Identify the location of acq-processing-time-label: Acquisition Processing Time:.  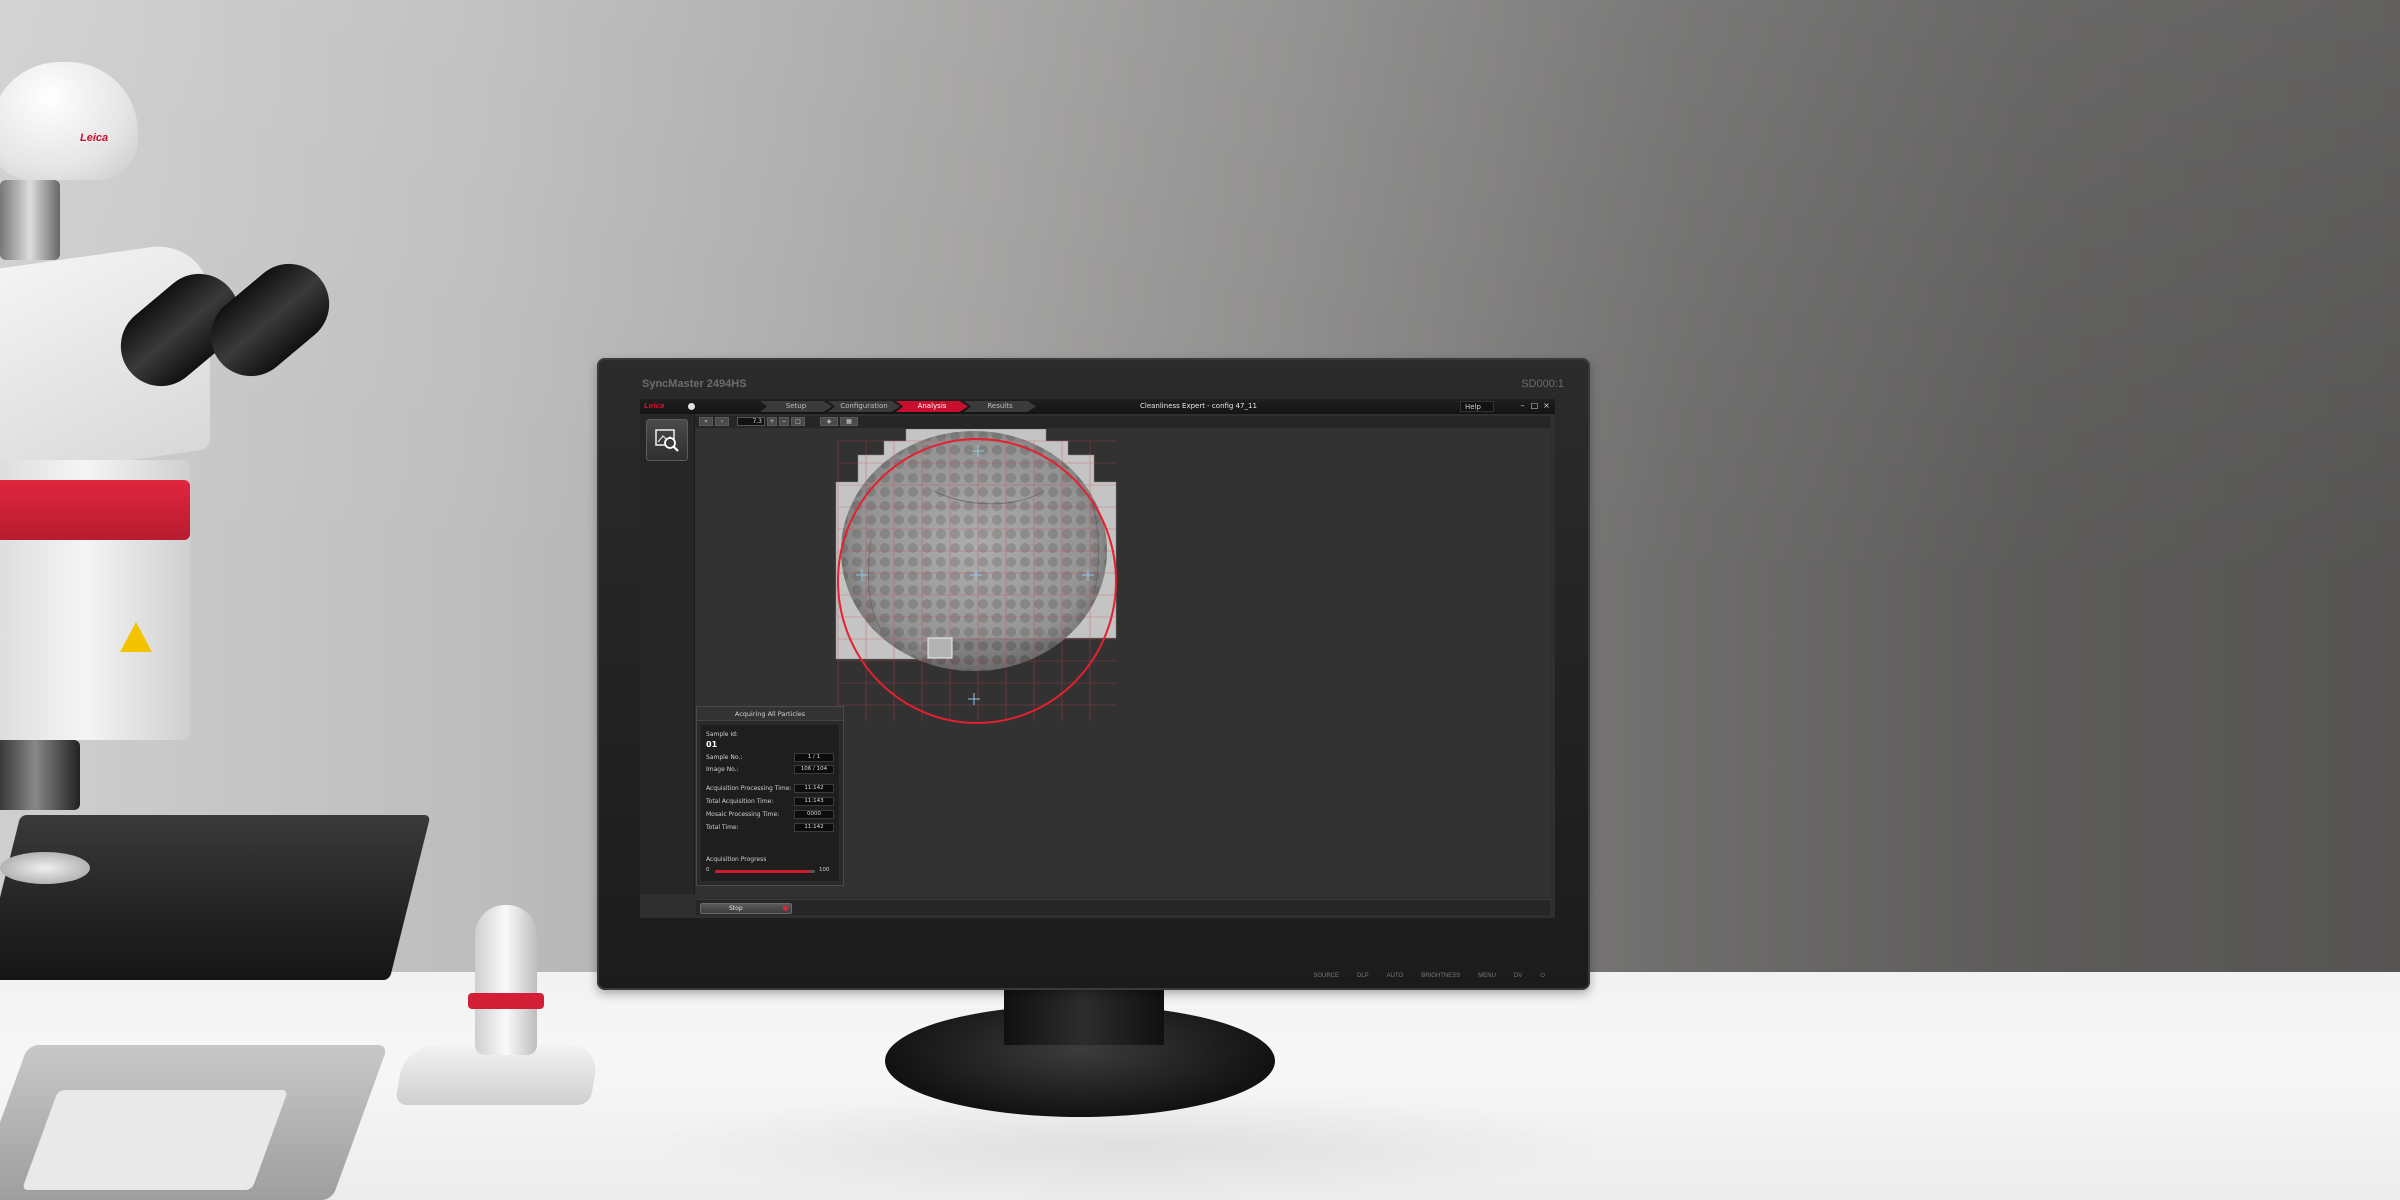
(749, 788).